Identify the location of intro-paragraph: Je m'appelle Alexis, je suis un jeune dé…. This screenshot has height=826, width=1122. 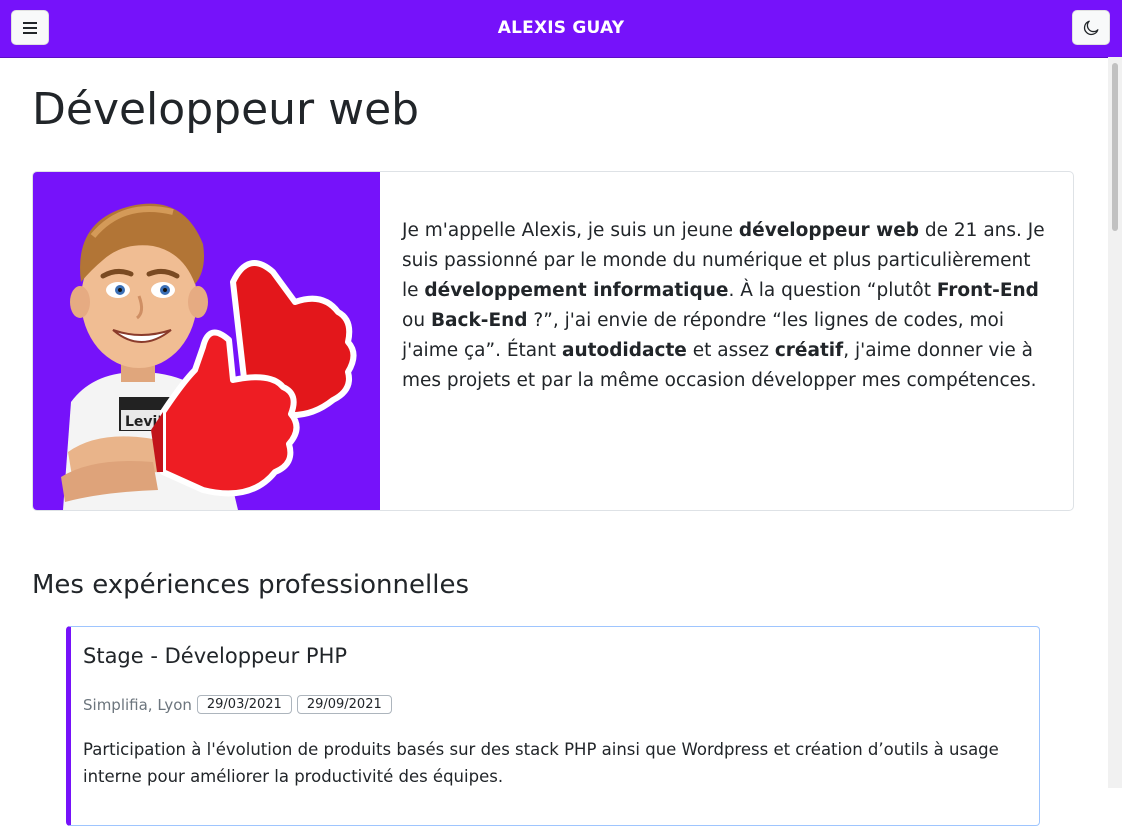
(727, 306).